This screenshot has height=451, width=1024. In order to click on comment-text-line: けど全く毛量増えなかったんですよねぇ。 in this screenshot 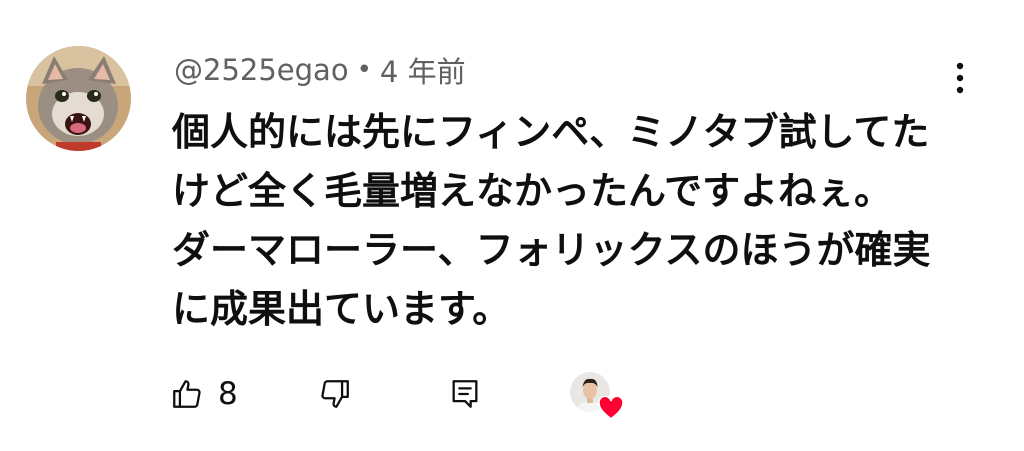, I will do `click(532, 191)`.